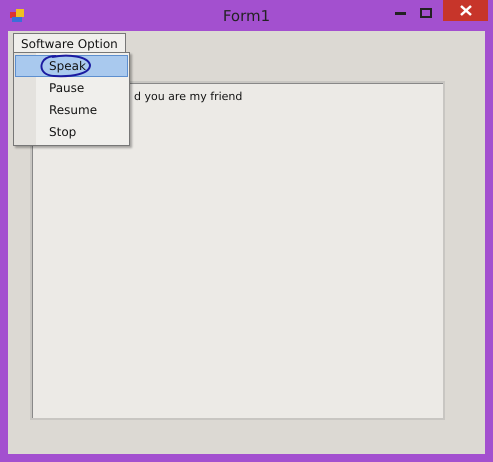 This screenshot has height=462, width=493. I want to click on close-button, so click(465, 10).